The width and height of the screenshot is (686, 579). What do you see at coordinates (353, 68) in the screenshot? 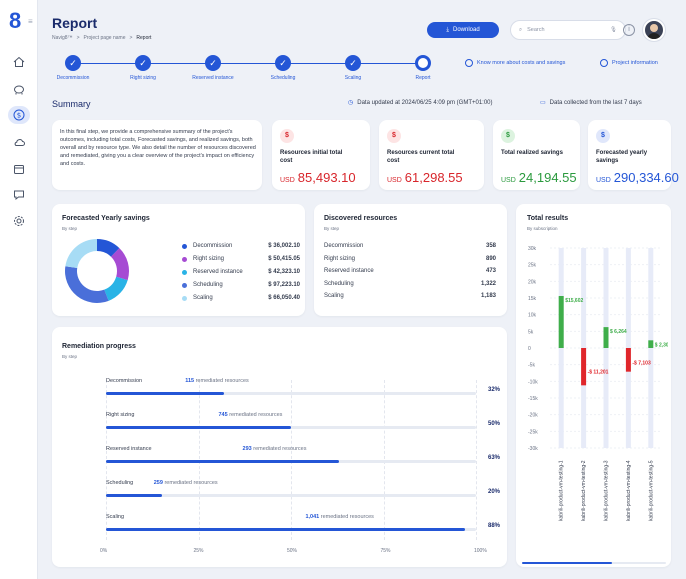
I see `step-scaling: ✓ Scaling` at bounding box center [353, 68].